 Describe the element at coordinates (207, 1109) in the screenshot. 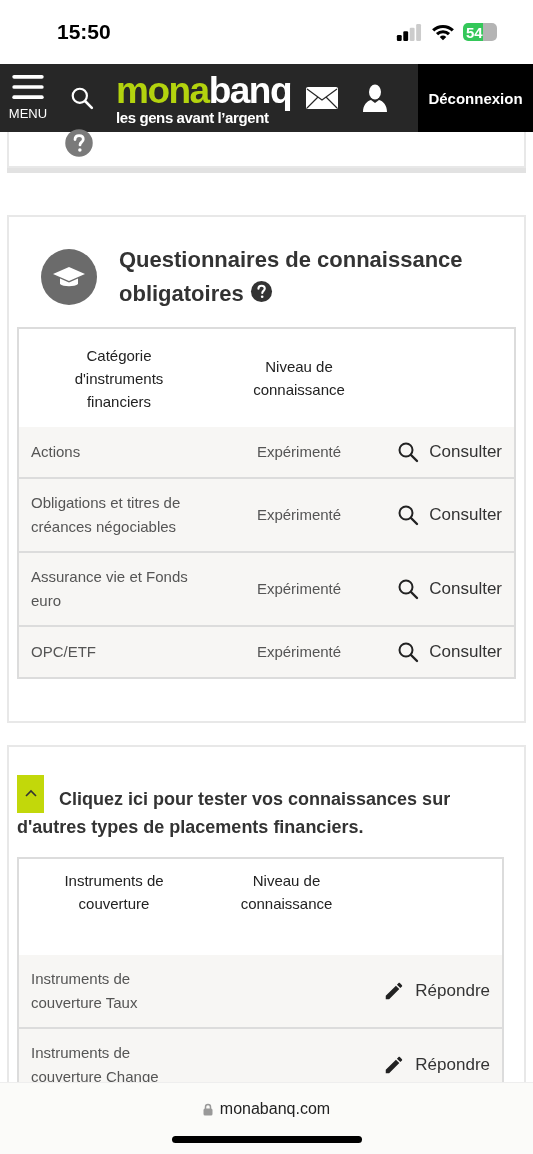

I see `lock-icon` at that location.